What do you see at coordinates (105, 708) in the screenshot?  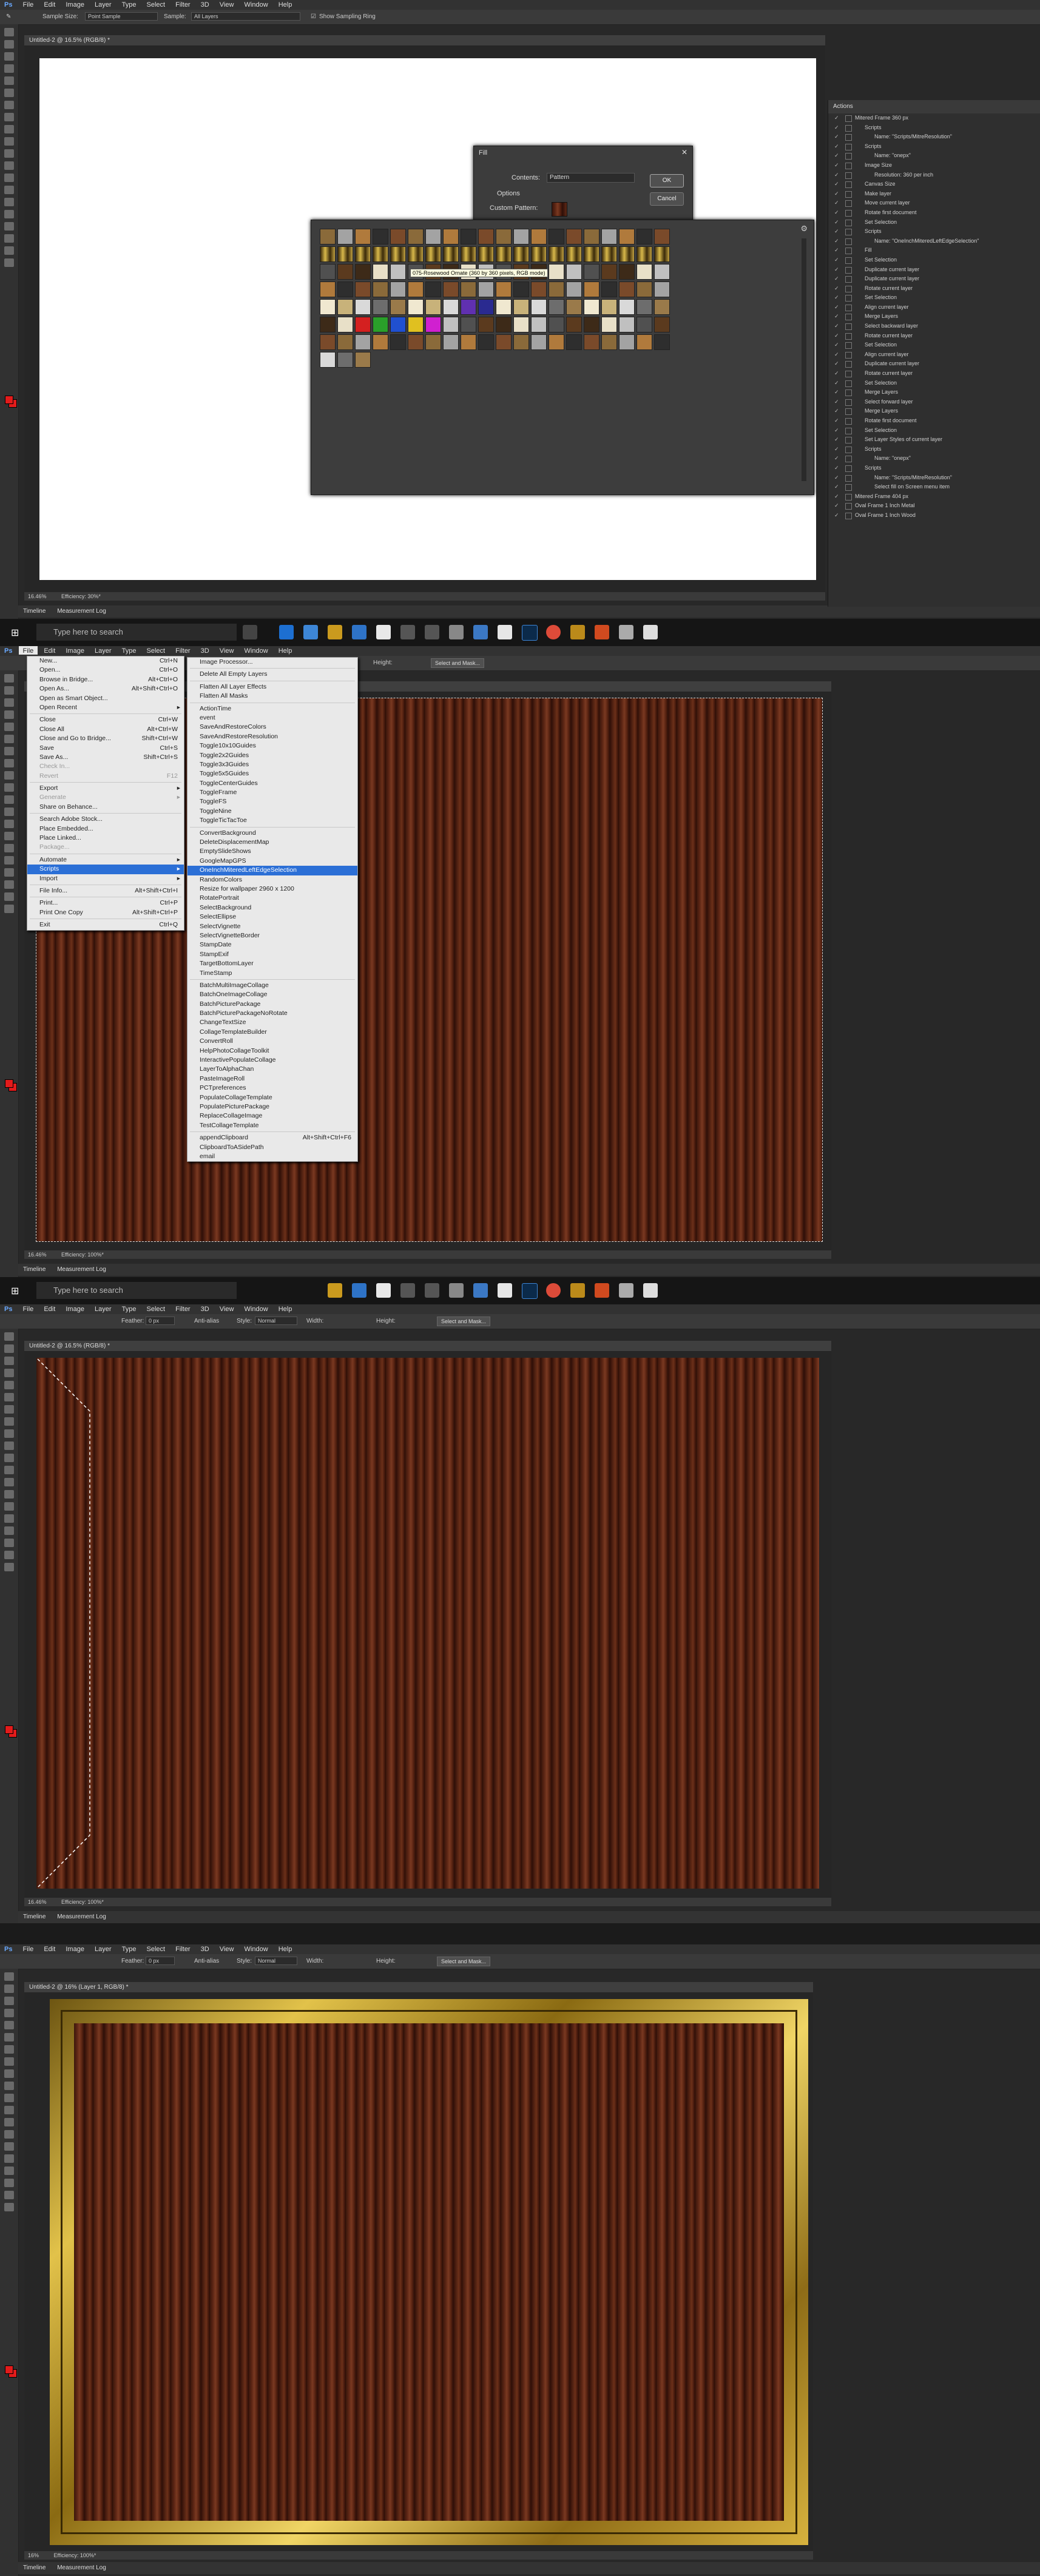 I see `menu-item: Open Recent` at bounding box center [105, 708].